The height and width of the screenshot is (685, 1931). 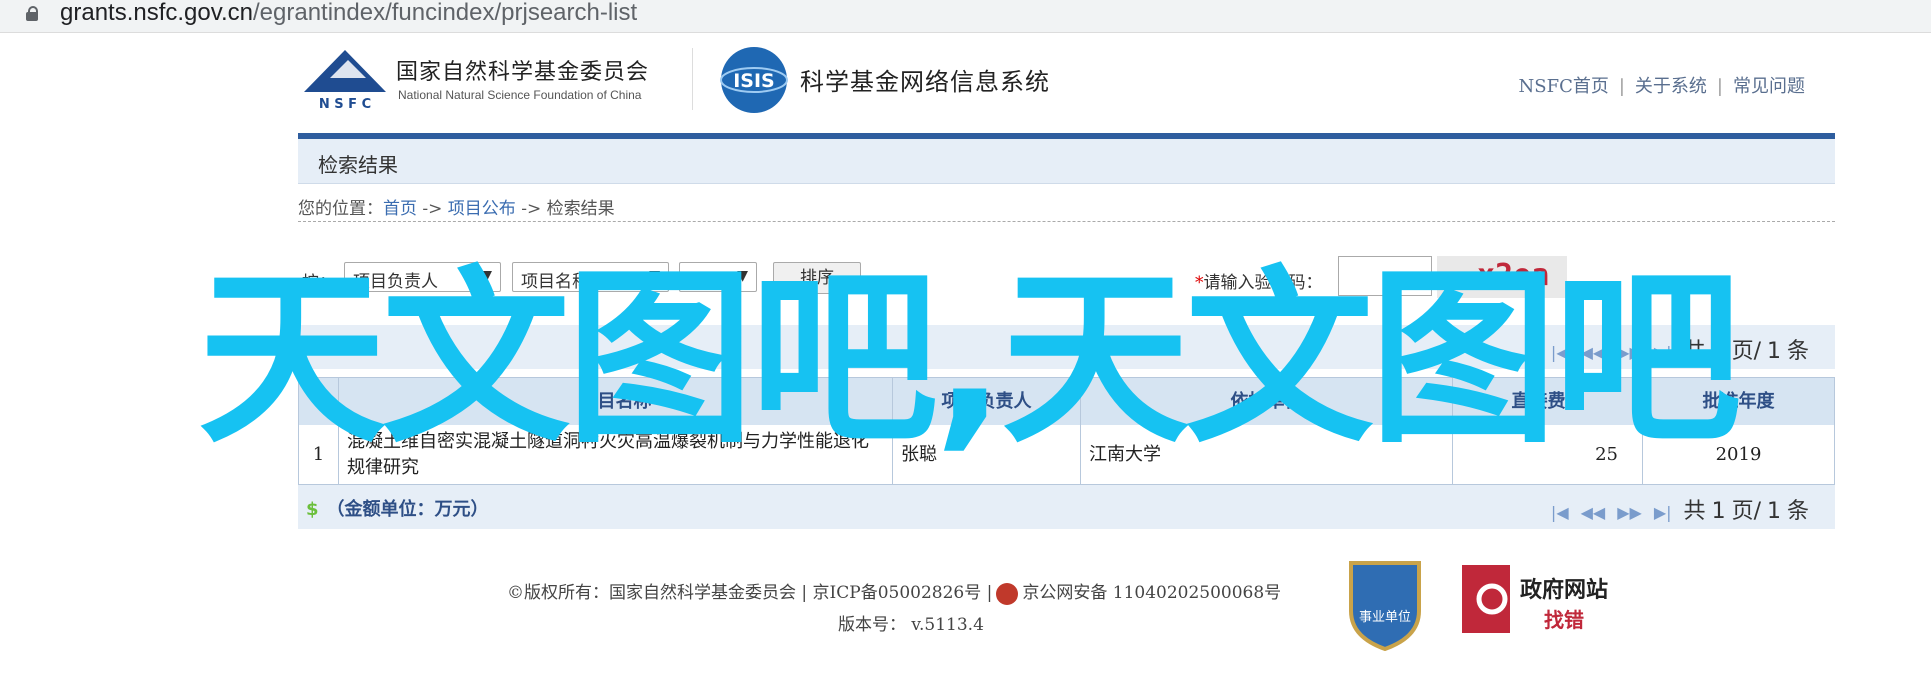 What do you see at coordinates (1629, 512) in the screenshot?
I see `next-page-icon: ▶▶` at bounding box center [1629, 512].